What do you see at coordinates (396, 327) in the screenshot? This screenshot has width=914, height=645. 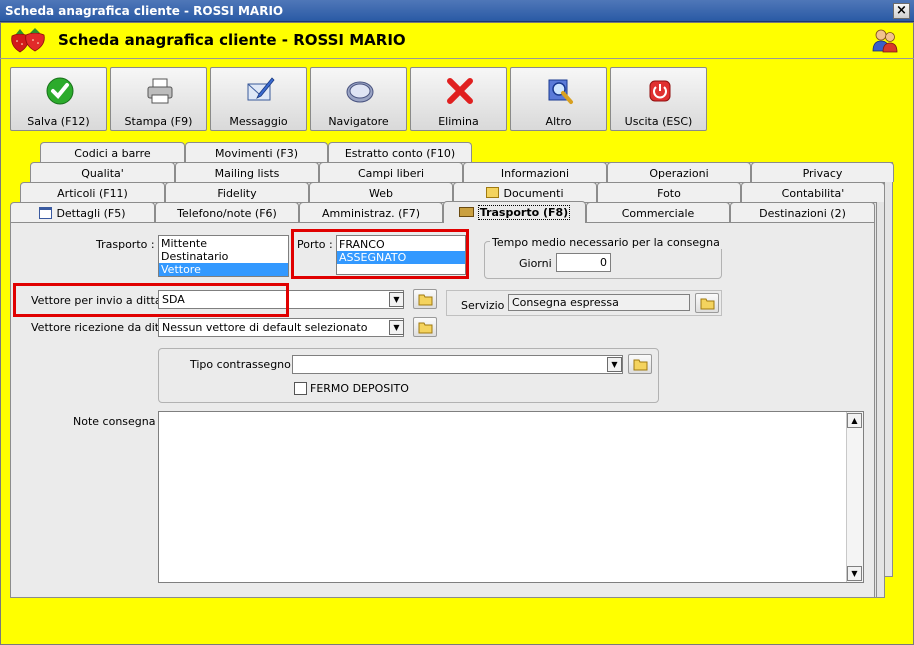 I see `vettore-ricezione-dropdown-arrow: ▼` at bounding box center [396, 327].